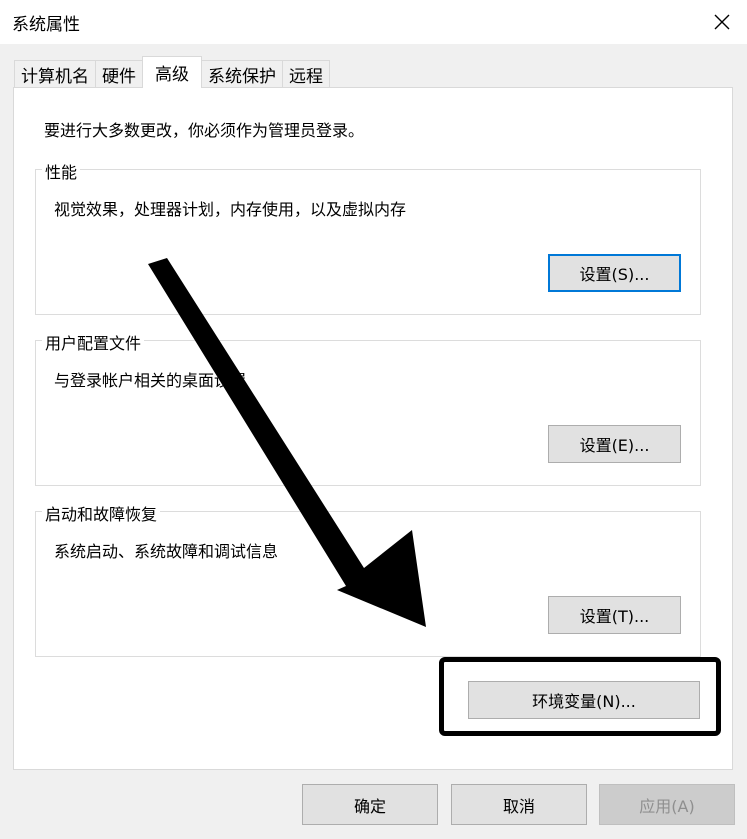 This screenshot has height=839, width=747. What do you see at coordinates (101, 513) in the screenshot?
I see `startup-recovery-group-title: 启动和故障恢复` at bounding box center [101, 513].